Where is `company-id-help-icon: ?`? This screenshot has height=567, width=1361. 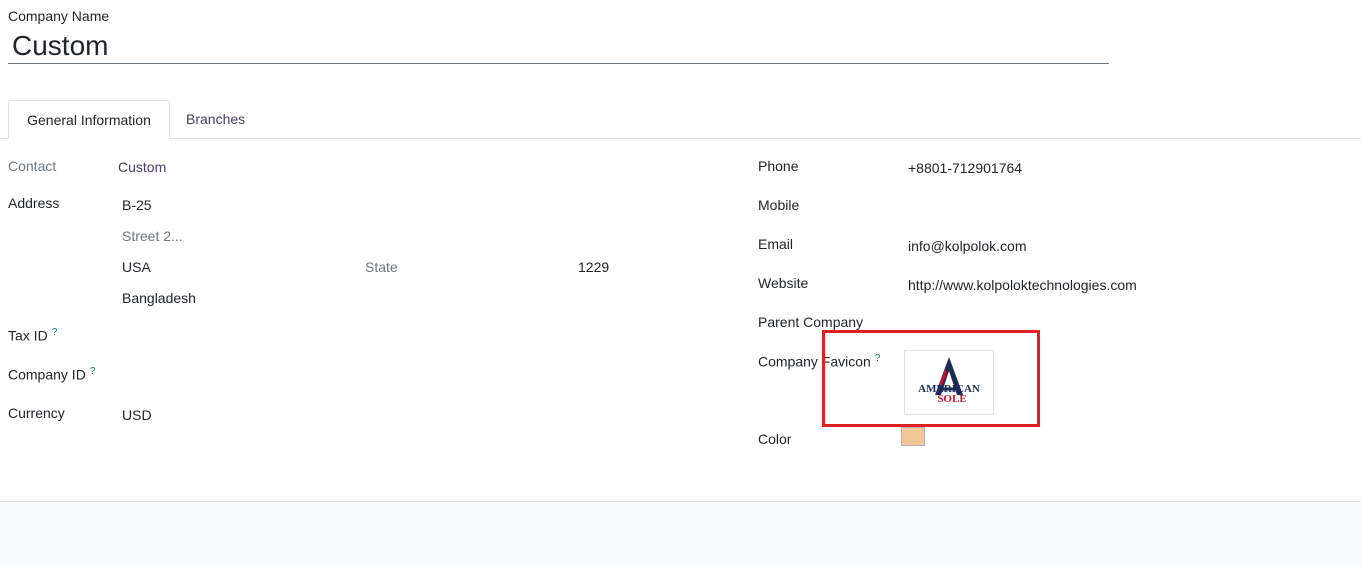 company-id-help-icon: ? is located at coordinates (93, 371).